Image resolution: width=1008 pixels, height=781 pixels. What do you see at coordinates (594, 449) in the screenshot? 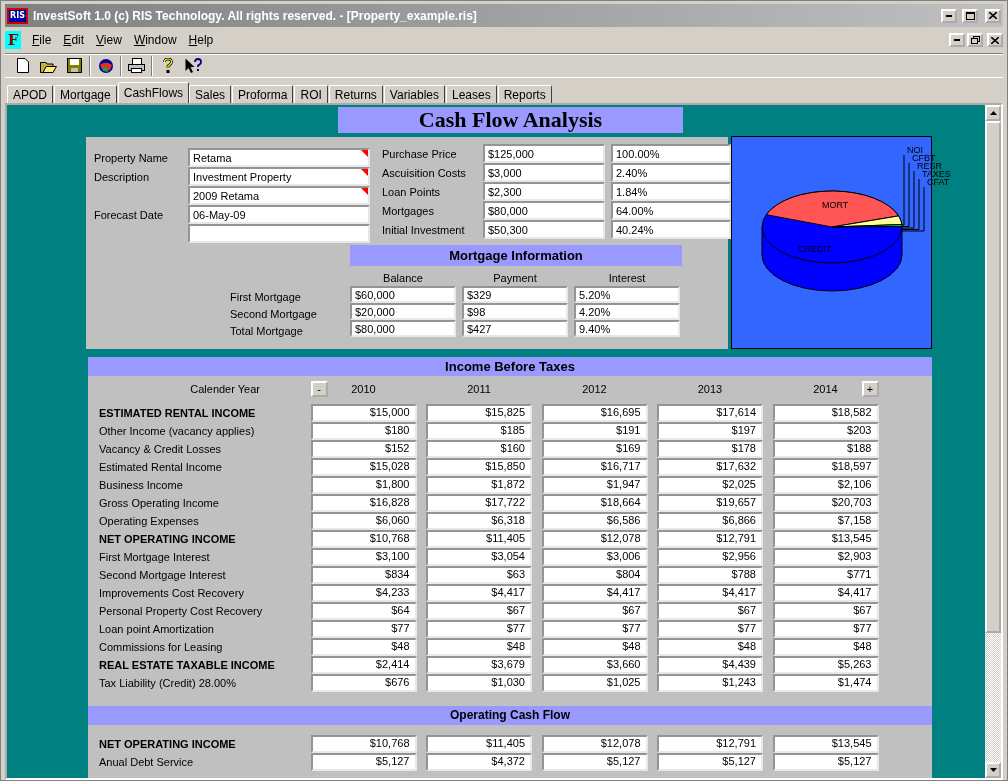
I see `value-cell: $169` at bounding box center [594, 449].